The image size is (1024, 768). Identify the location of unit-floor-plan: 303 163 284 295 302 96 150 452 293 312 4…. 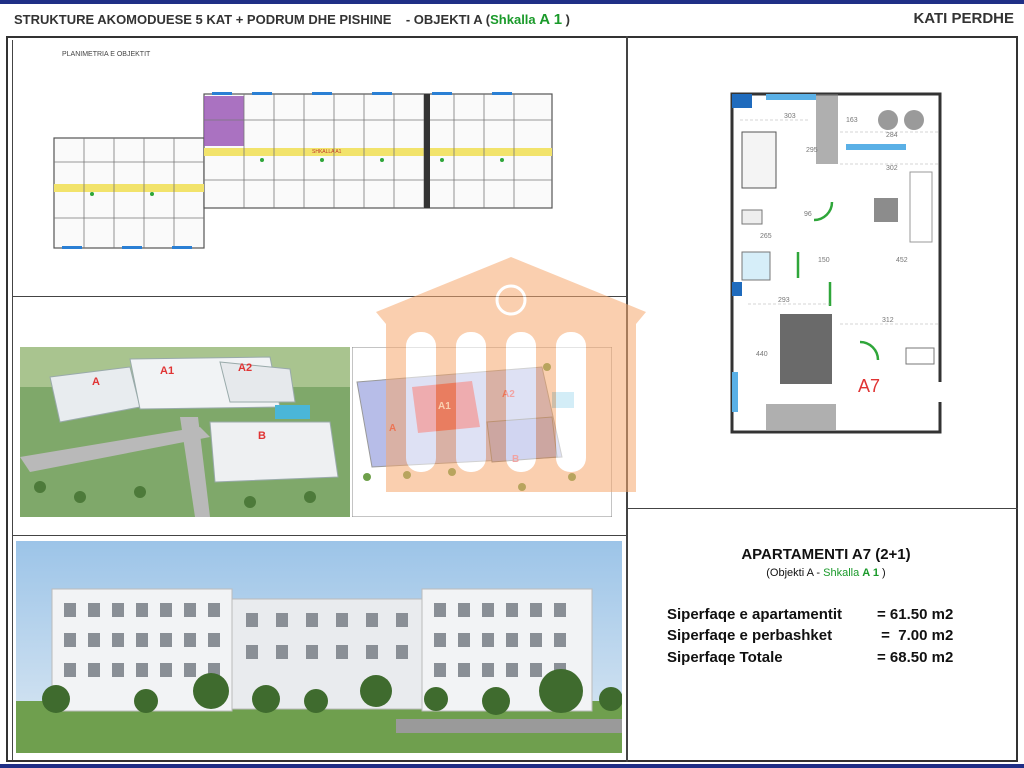
(839, 263).